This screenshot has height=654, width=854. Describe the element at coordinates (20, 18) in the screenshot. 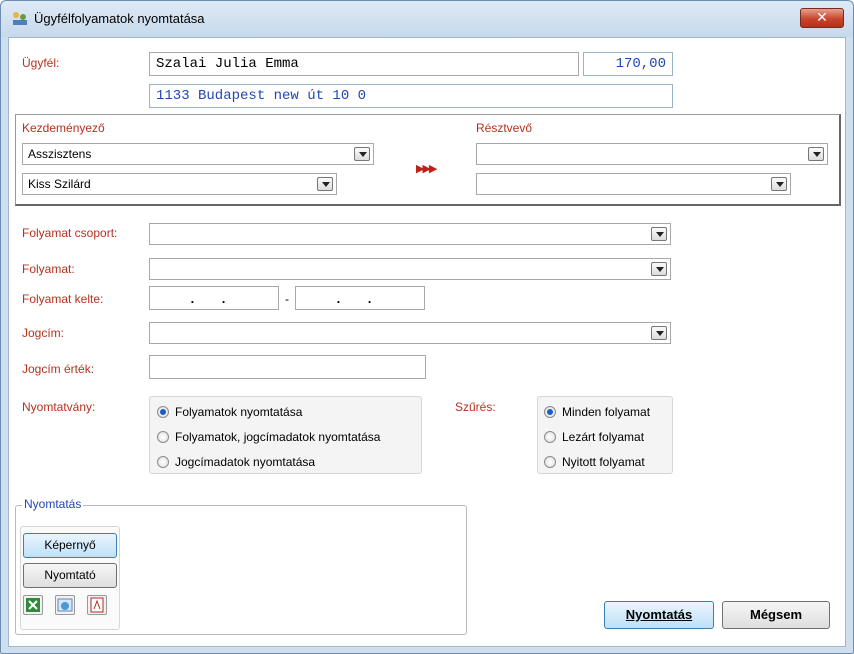

I see `app-icon` at that location.